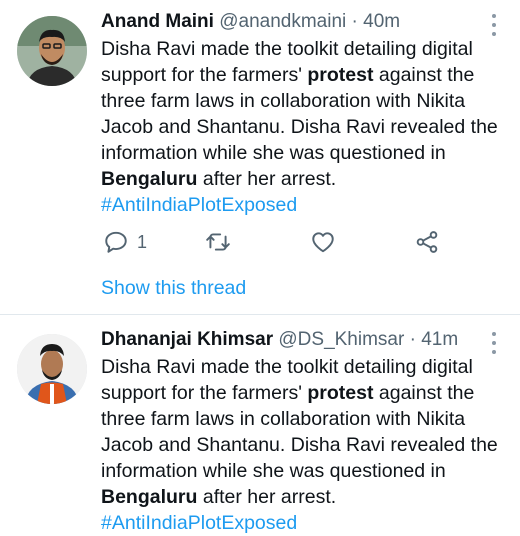 This screenshot has height=536, width=520. What do you see at coordinates (281, 244) in the screenshot?
I see `tweet-actions: 1` at bounding box center [281, 244].